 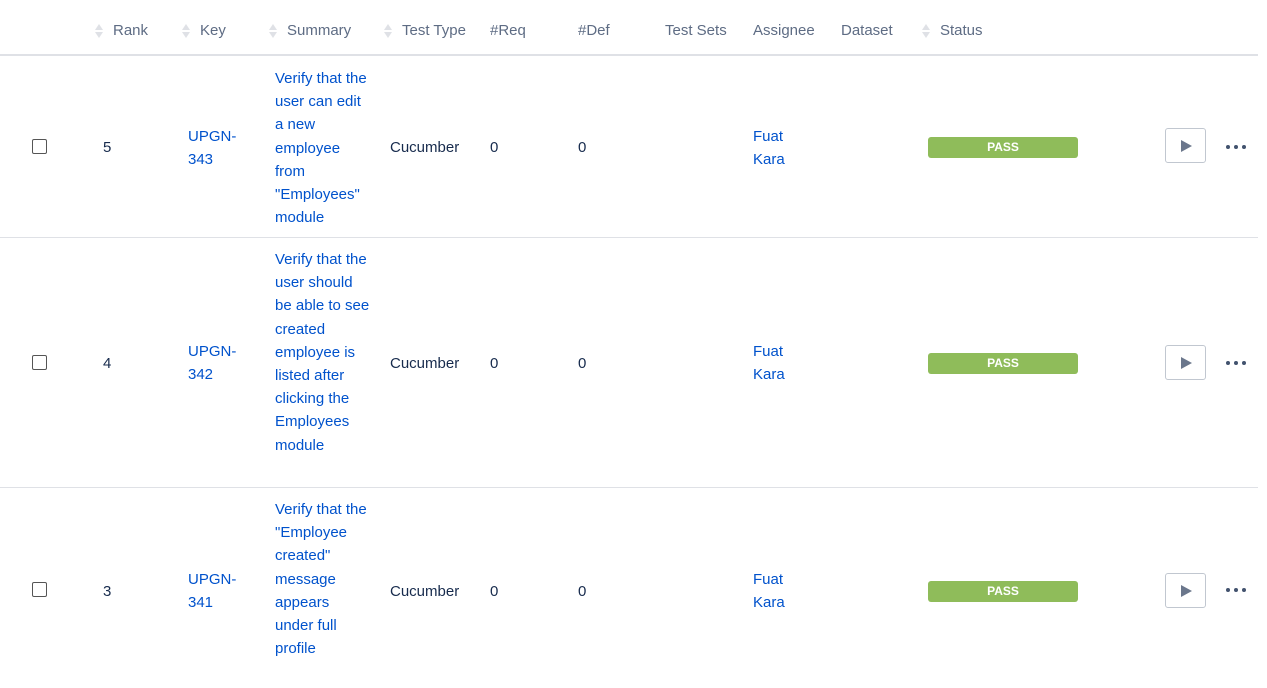 I want to click on header-status: Status, so click(x=952, y=30).